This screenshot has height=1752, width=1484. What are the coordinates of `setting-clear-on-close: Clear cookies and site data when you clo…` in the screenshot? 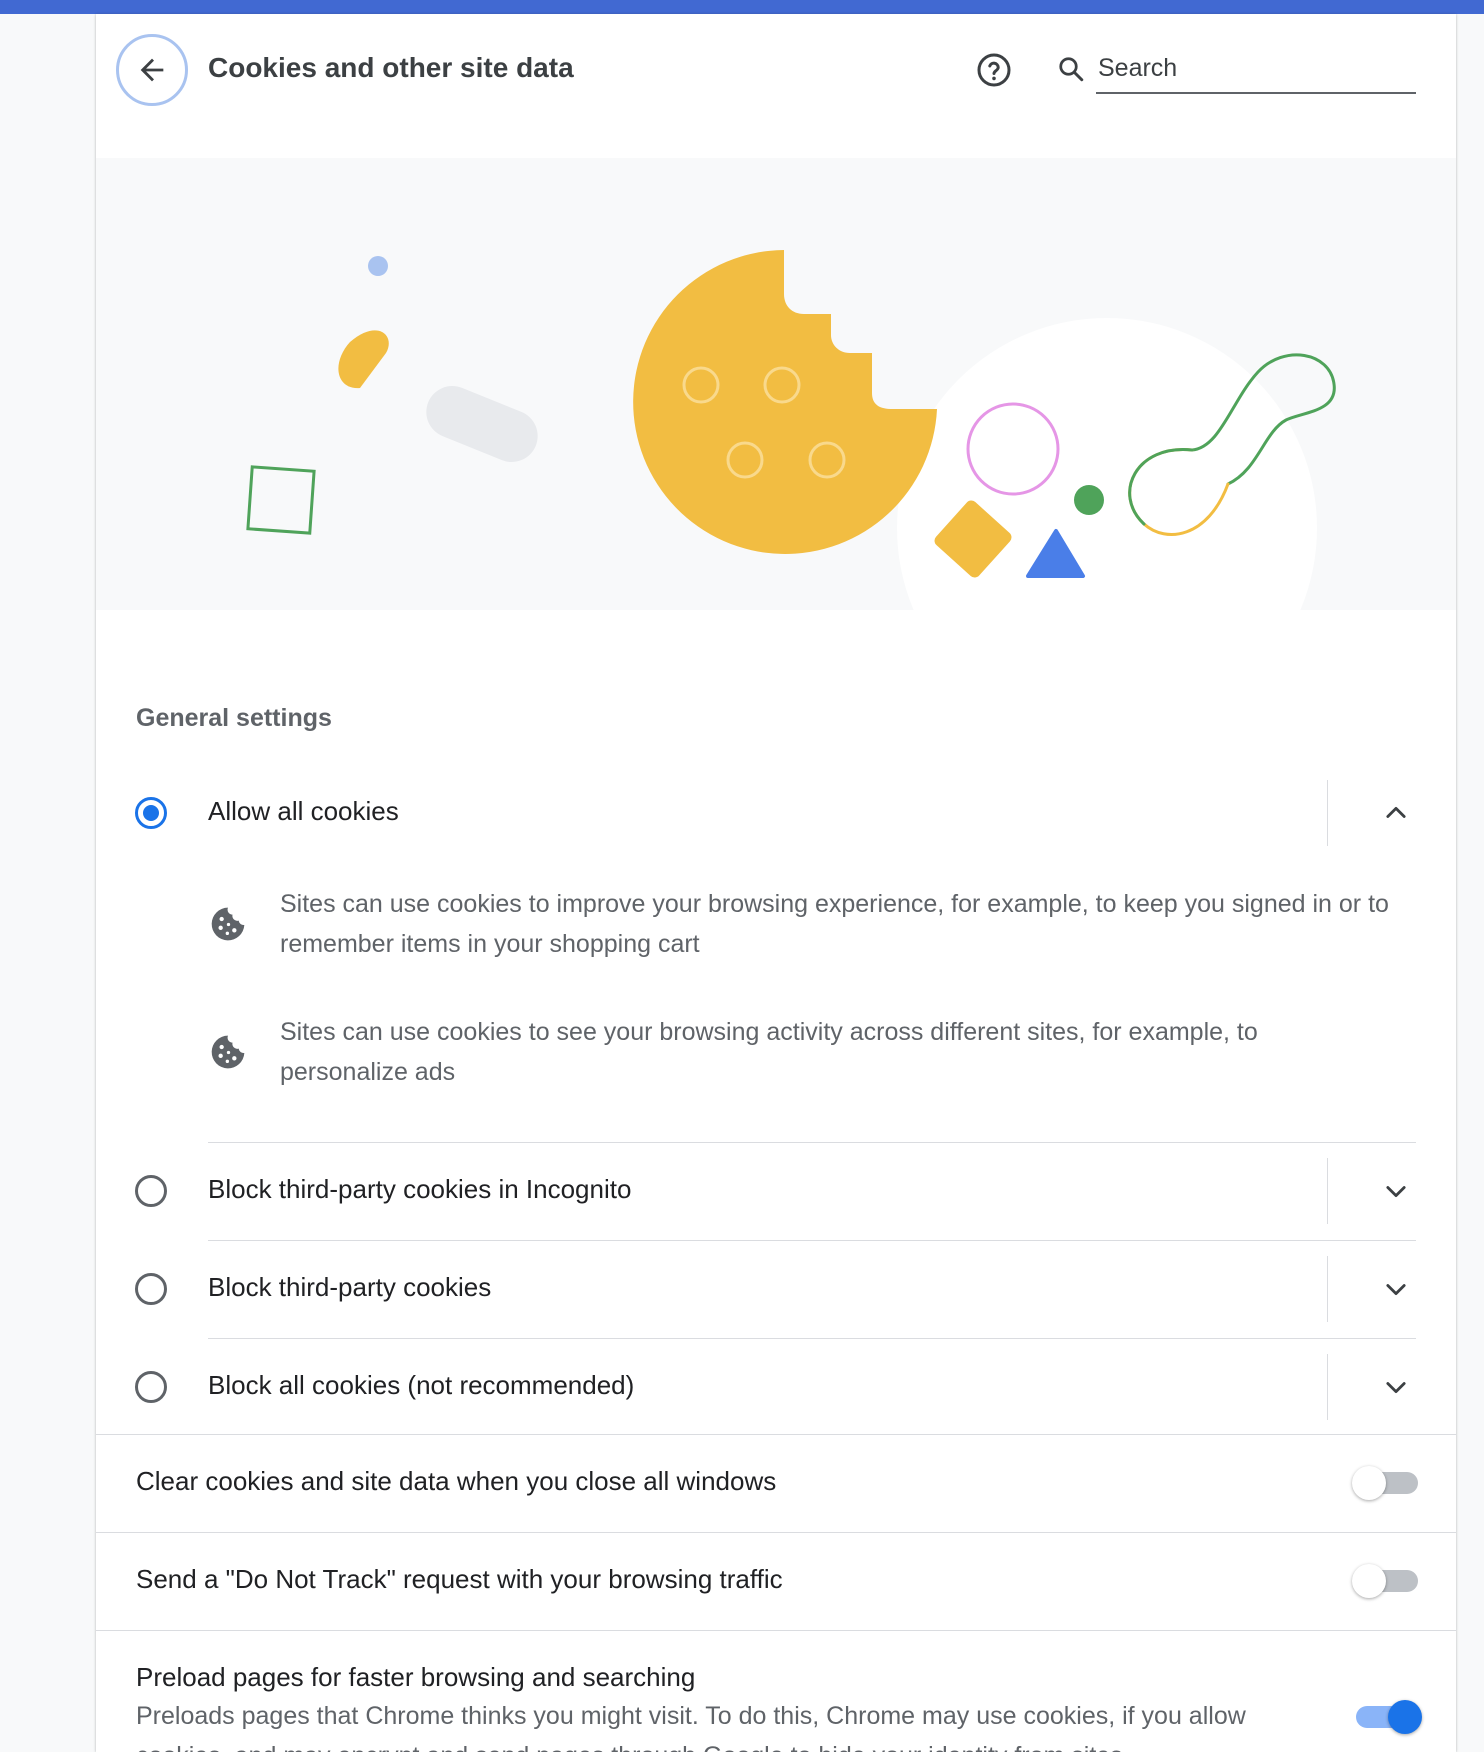 It's located at (776, 1483).